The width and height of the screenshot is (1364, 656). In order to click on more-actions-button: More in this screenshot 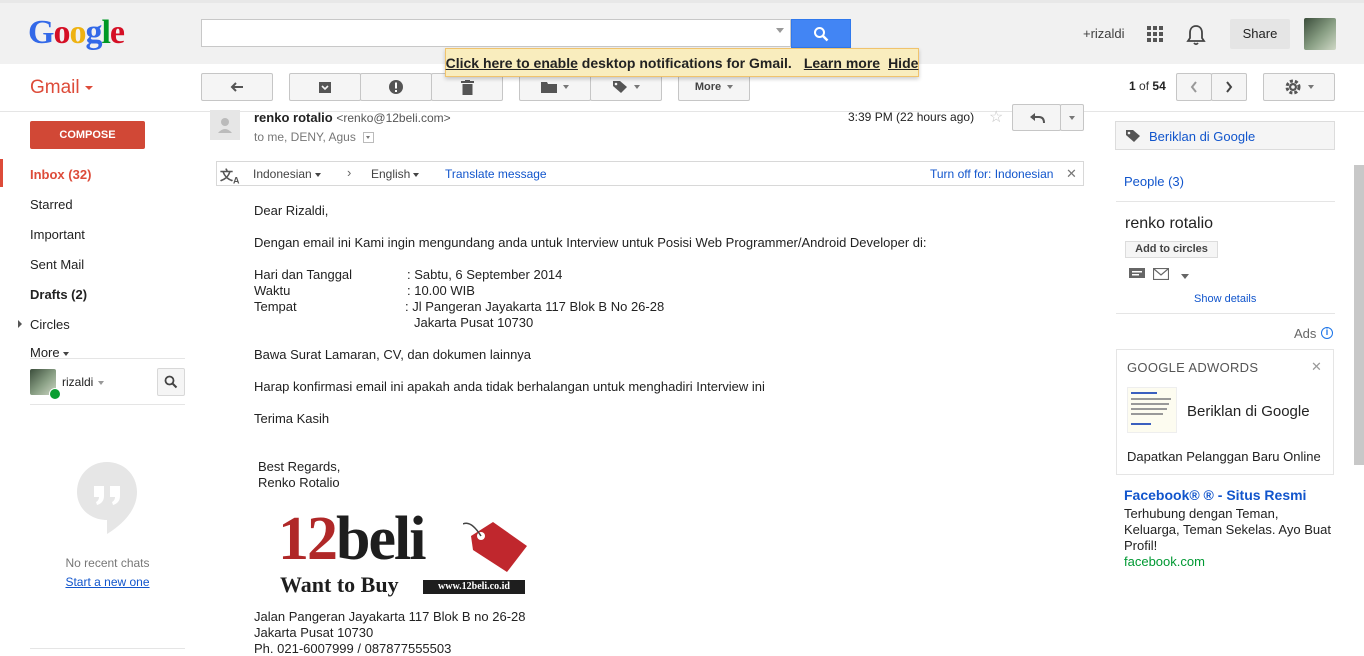, I will do `click(714, 87)`.